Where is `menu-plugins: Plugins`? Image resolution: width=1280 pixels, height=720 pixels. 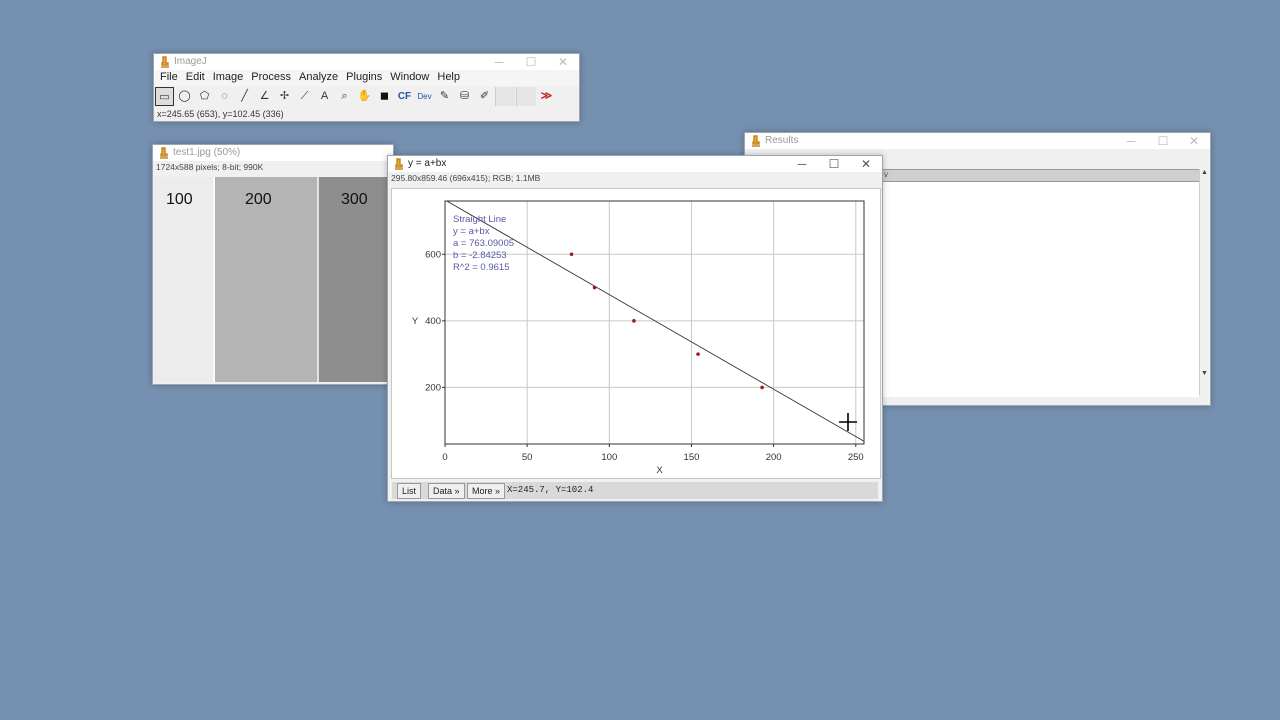
menu-plugins: Plugins is located at coordinates (365, 76).